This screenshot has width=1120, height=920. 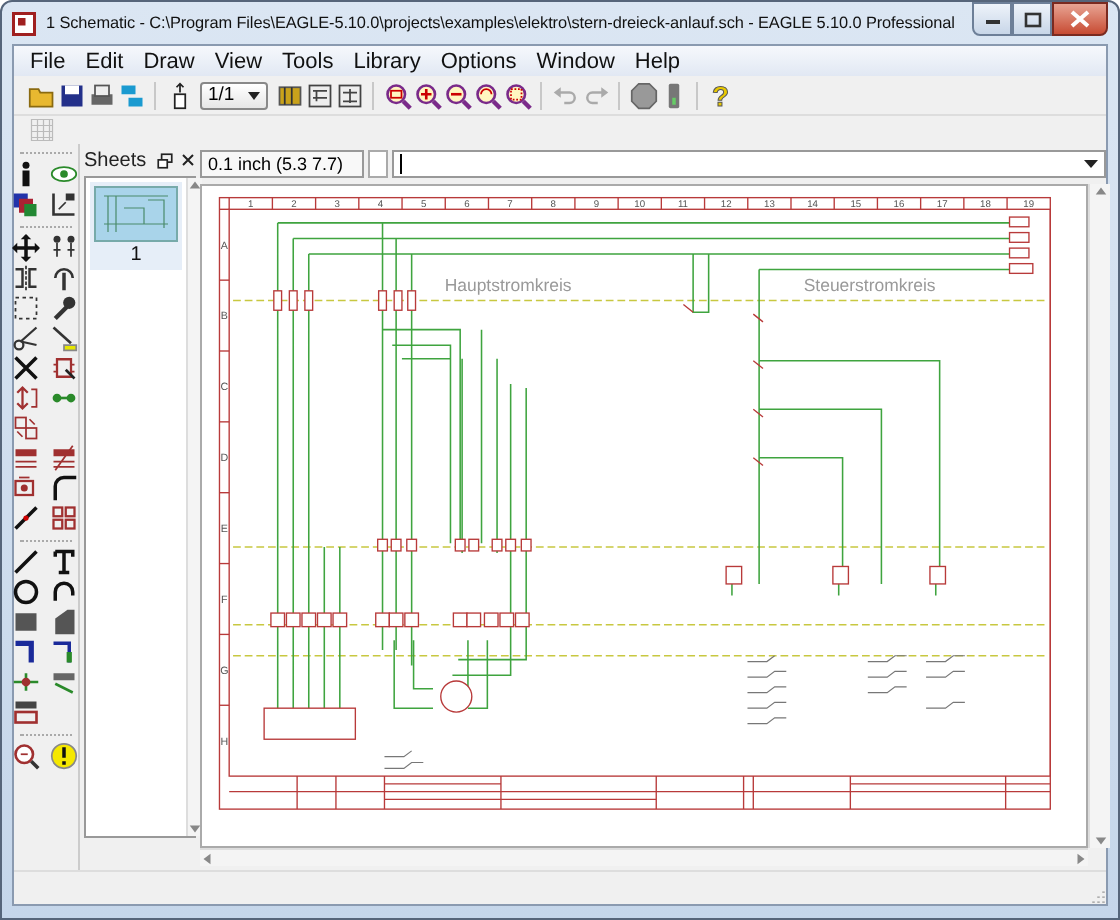 I want to click on circuit-label: Steuerstromkreis, so click(x=869, y=284).